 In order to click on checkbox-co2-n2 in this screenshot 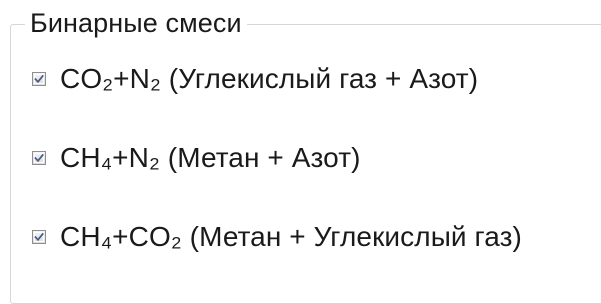, I will do `click(39, 79)`.